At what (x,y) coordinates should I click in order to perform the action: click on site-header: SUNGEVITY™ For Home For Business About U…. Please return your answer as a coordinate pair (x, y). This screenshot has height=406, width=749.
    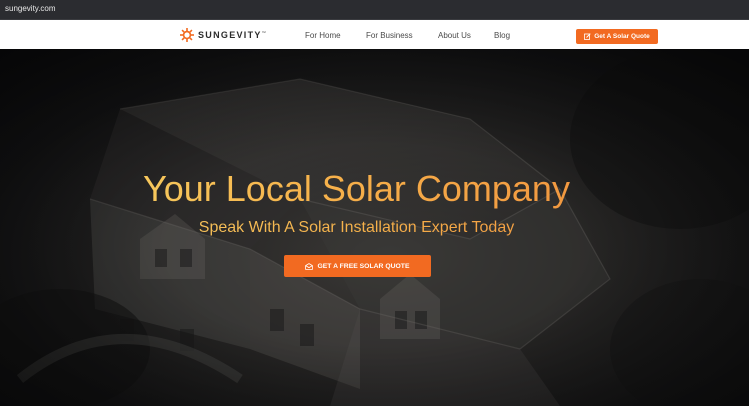
    Looking at the image, I should click on (374, 34).